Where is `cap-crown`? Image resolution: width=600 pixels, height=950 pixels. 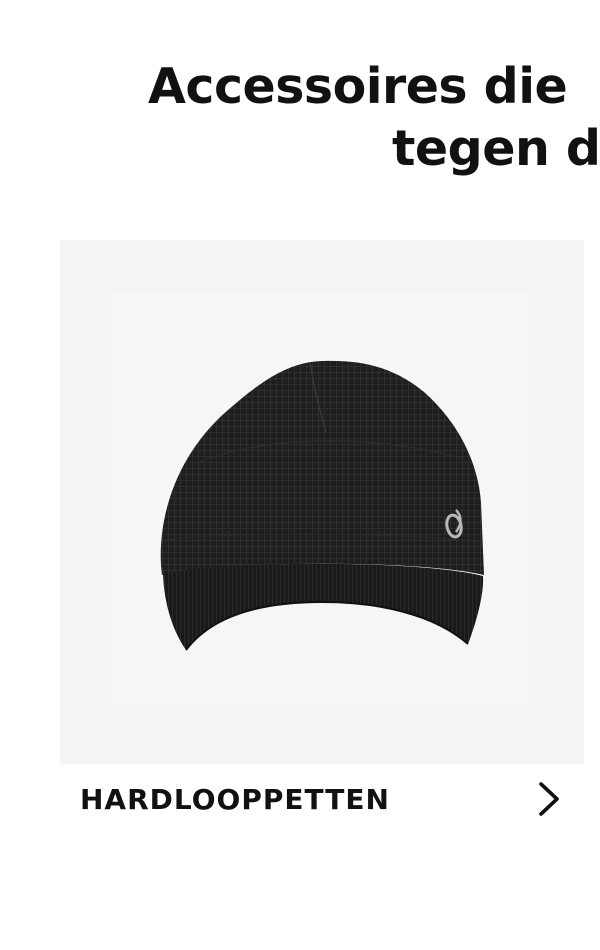
cap-crown is located at coordinates (322, 467).